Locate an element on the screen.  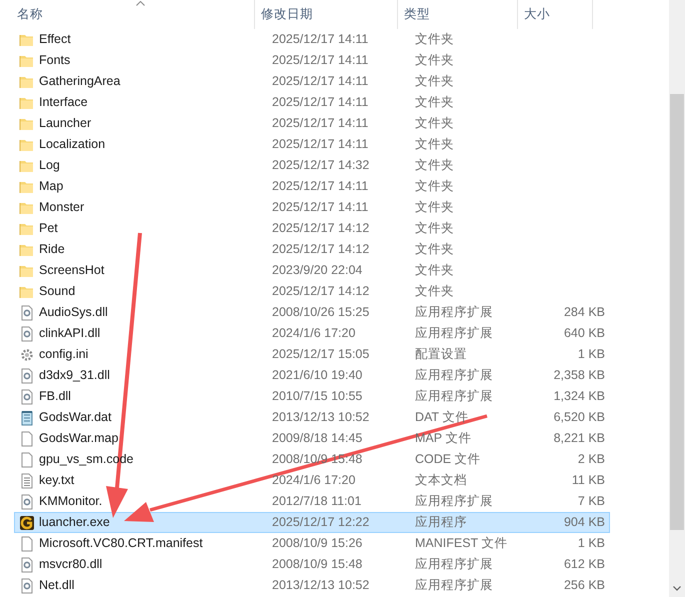
text-document-icon is located at coordinates (27, 480).